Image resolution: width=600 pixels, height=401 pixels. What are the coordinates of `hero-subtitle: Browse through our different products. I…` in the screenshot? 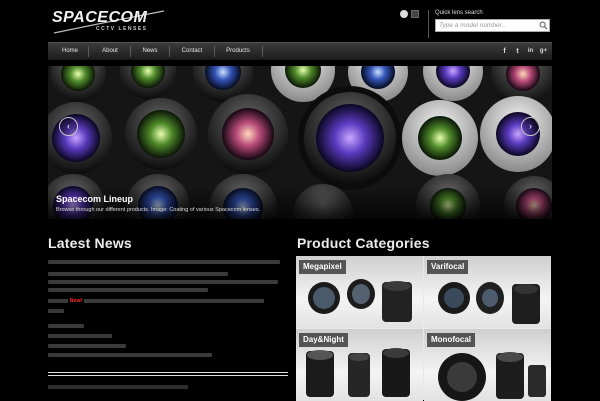 It's located at (158, 210).